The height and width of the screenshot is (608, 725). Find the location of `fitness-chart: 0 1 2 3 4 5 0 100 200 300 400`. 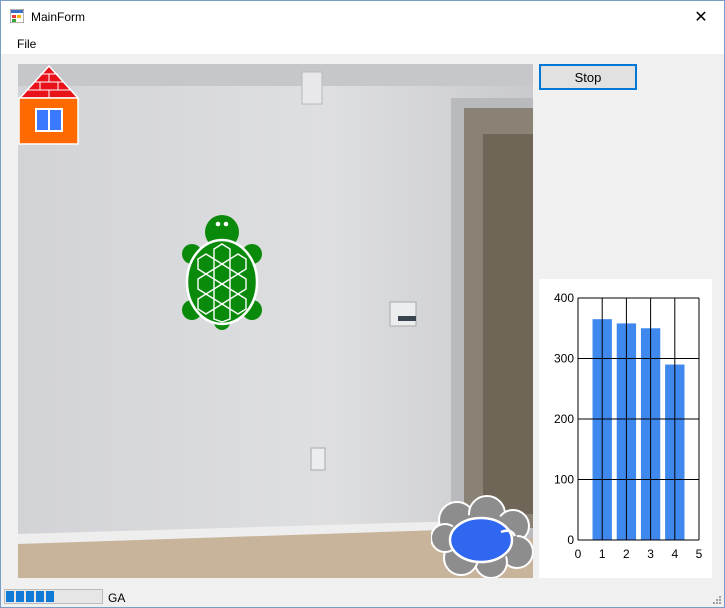

fitness-chart: 0 1 2 3 4 5 0 100 200 300 400 is located at coordinates (625, 428).